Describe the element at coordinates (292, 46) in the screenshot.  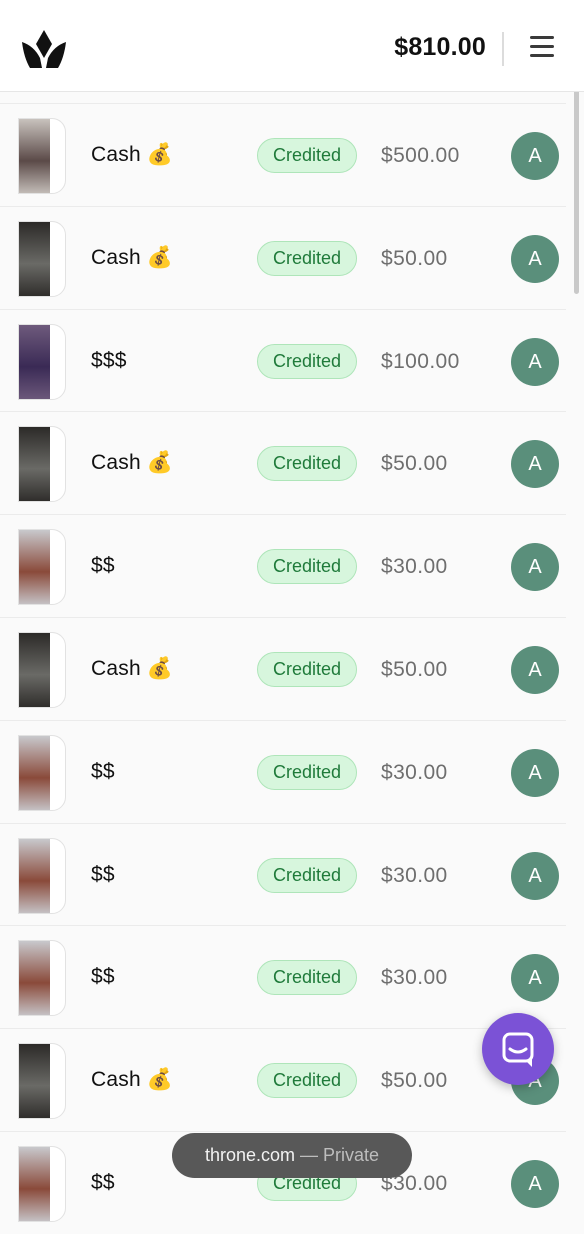
I see `top-bar: $810.00` at that location.